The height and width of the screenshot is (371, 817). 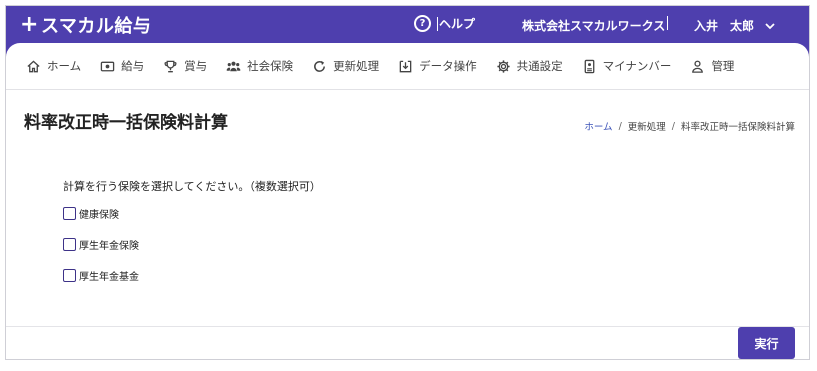 I want to click on question-icon: ?, so click(x=422, y=23).